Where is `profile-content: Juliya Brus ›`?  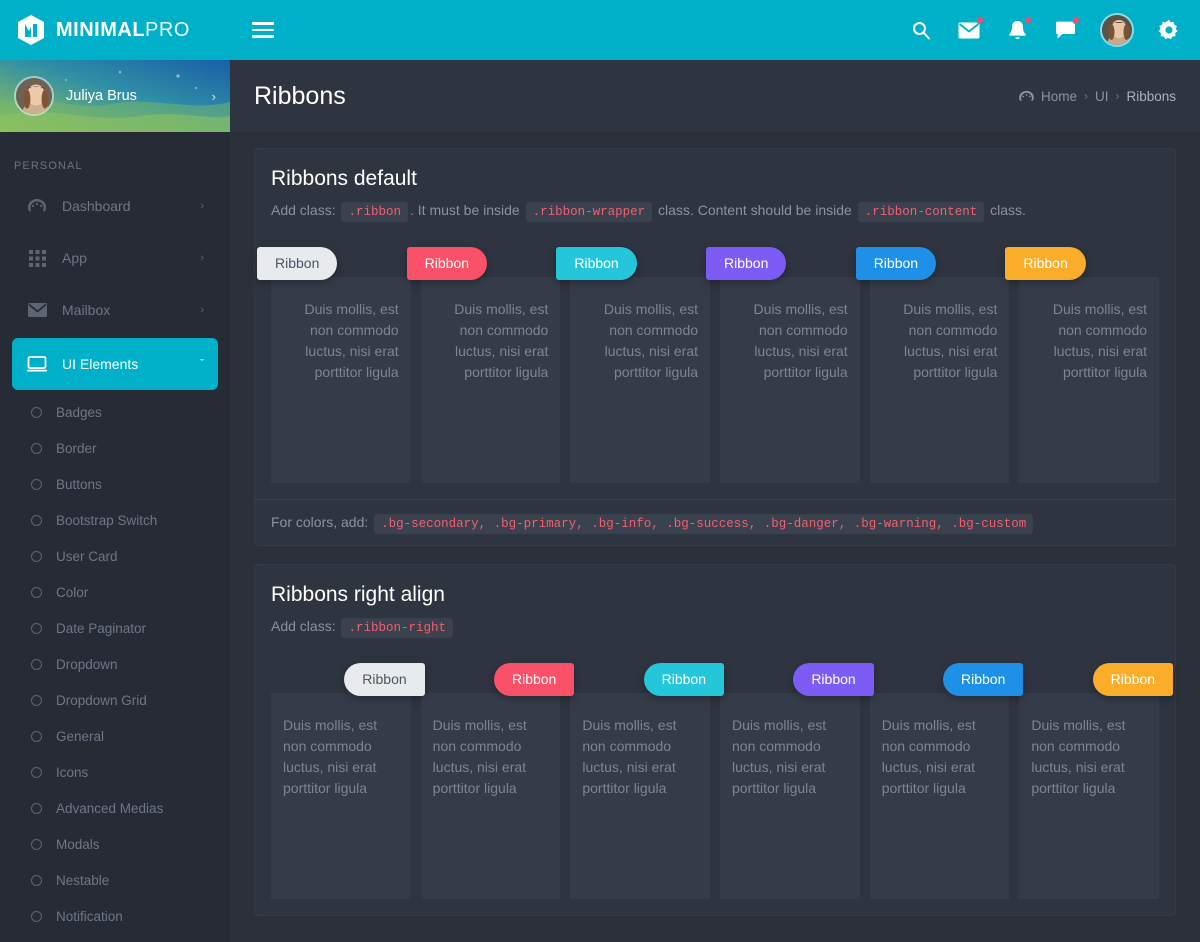
profile-content: Juliya Brus › is located at coordinates (115, 96).